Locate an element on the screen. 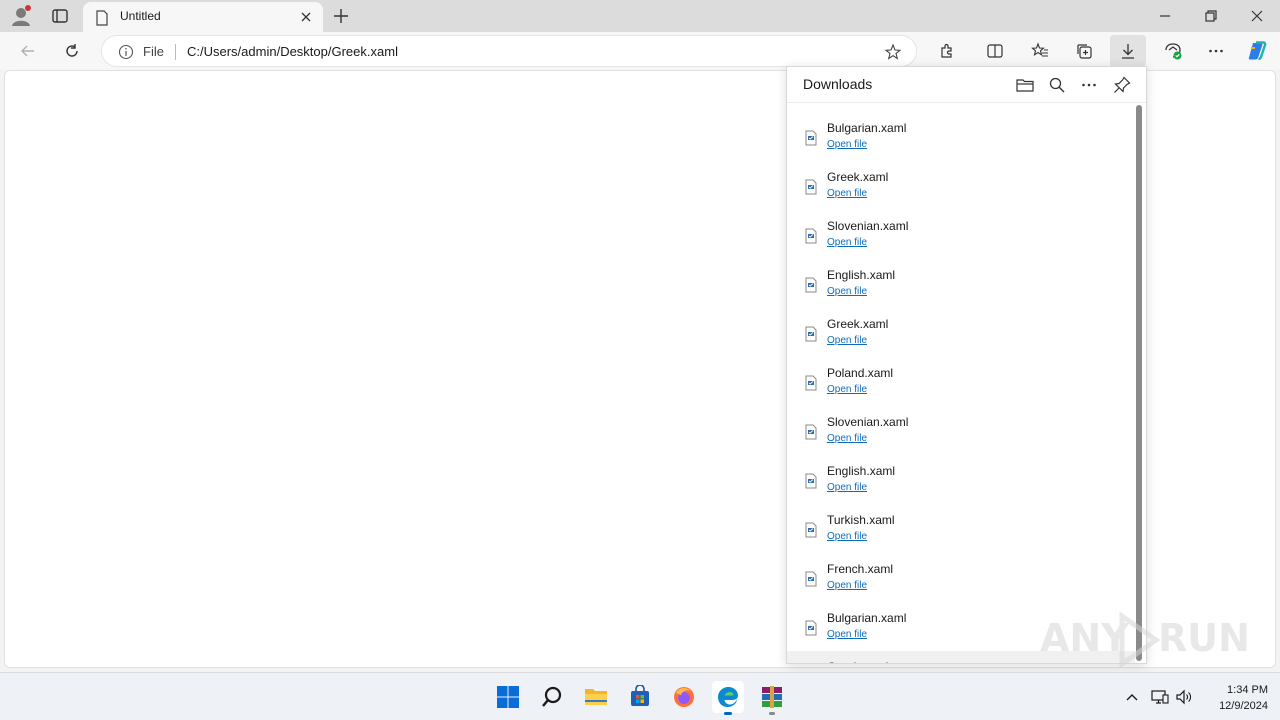  notification-dot is located at coordinates (28, 8).